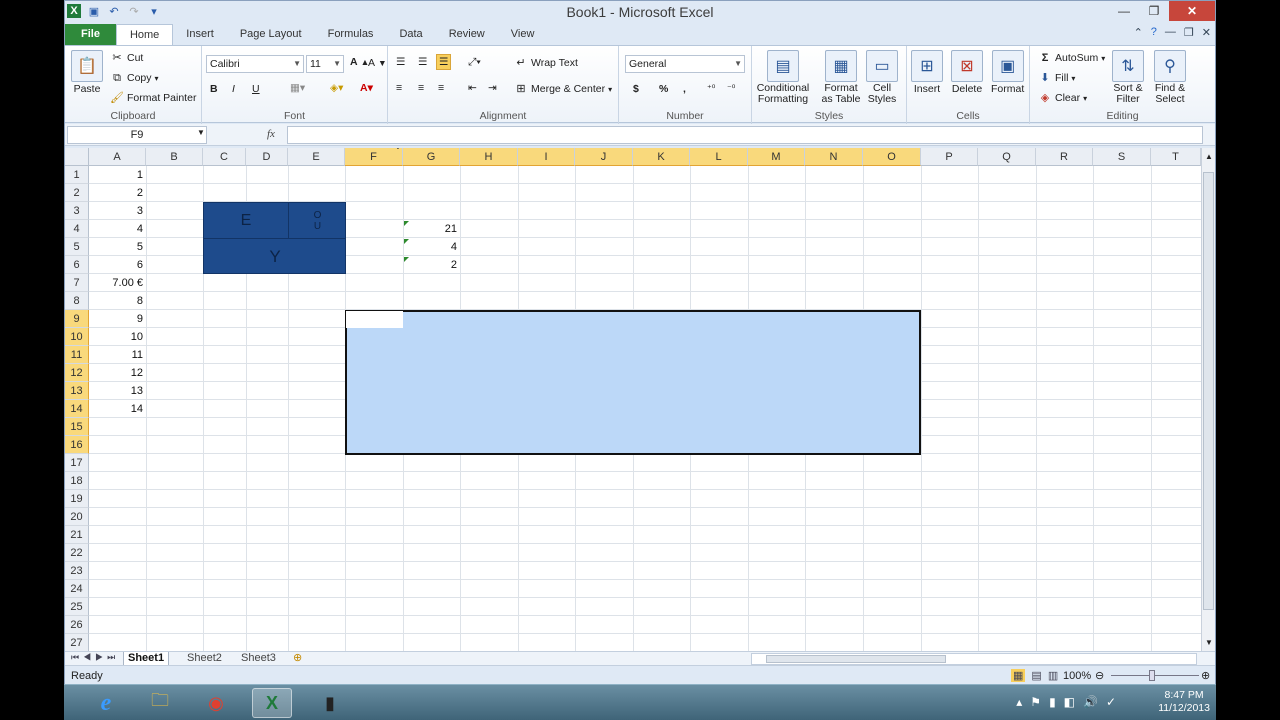 Image resolution: width=1280 pixels, height=720 pixels. What do you see at coordinates (546, 157) in the screenshot?
I see `column-header-i: I` at bounding box center [546, 157].